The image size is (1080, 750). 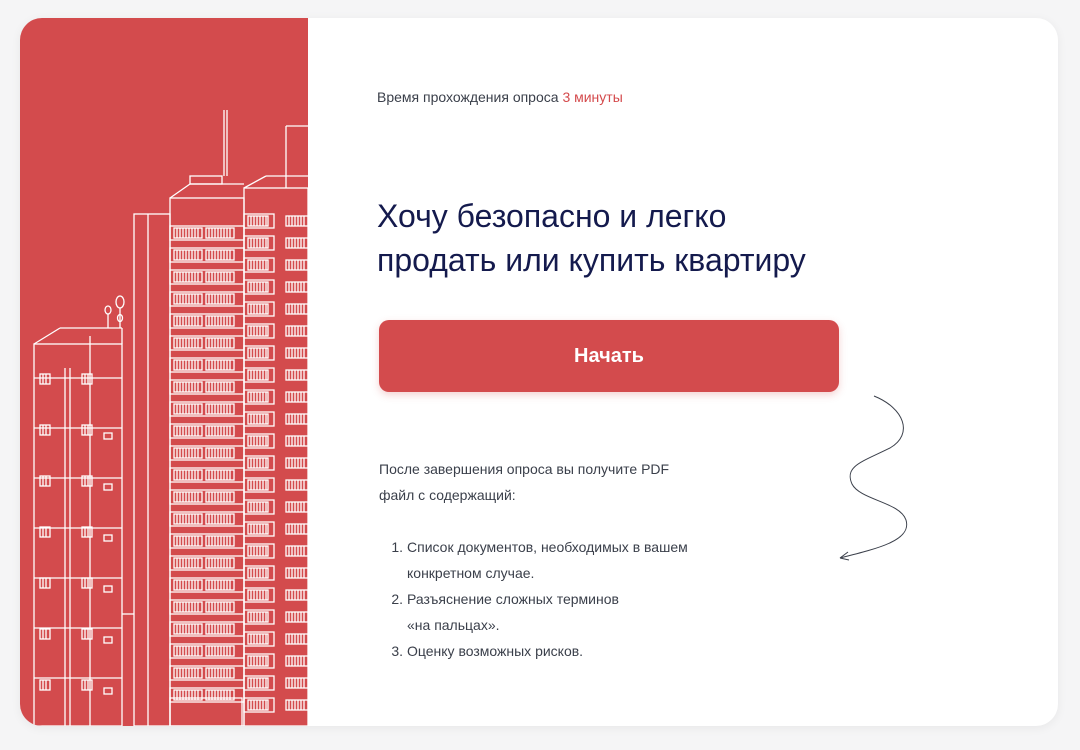 What do you see at coordinates (591, 260) in the screenshot?
I see `headline-line-2: продать или купить квартиру` at bounding box center [591, 260].